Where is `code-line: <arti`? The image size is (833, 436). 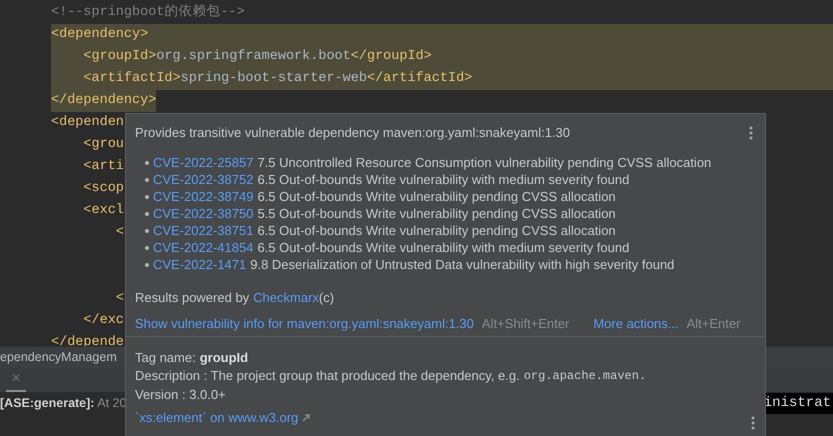 code-line: <arti is located at coordinates (103, 167).